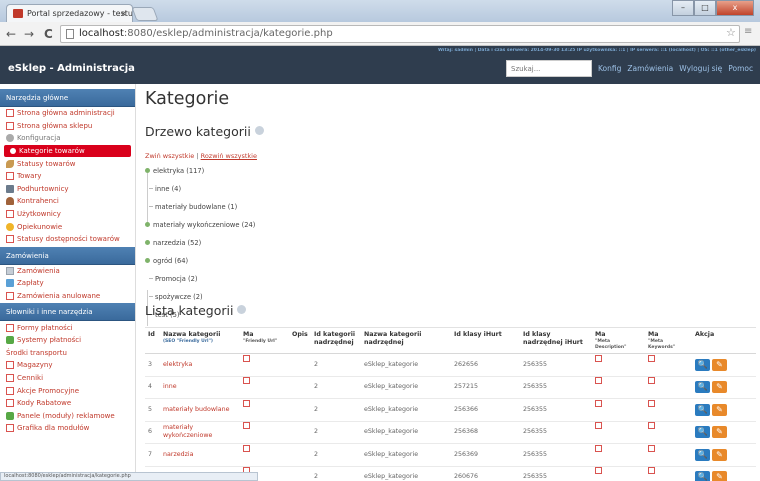  Describe the element at coordinates (67, 271) in the screenshot. I see `sidebar-item: Zamówienia` at that location.